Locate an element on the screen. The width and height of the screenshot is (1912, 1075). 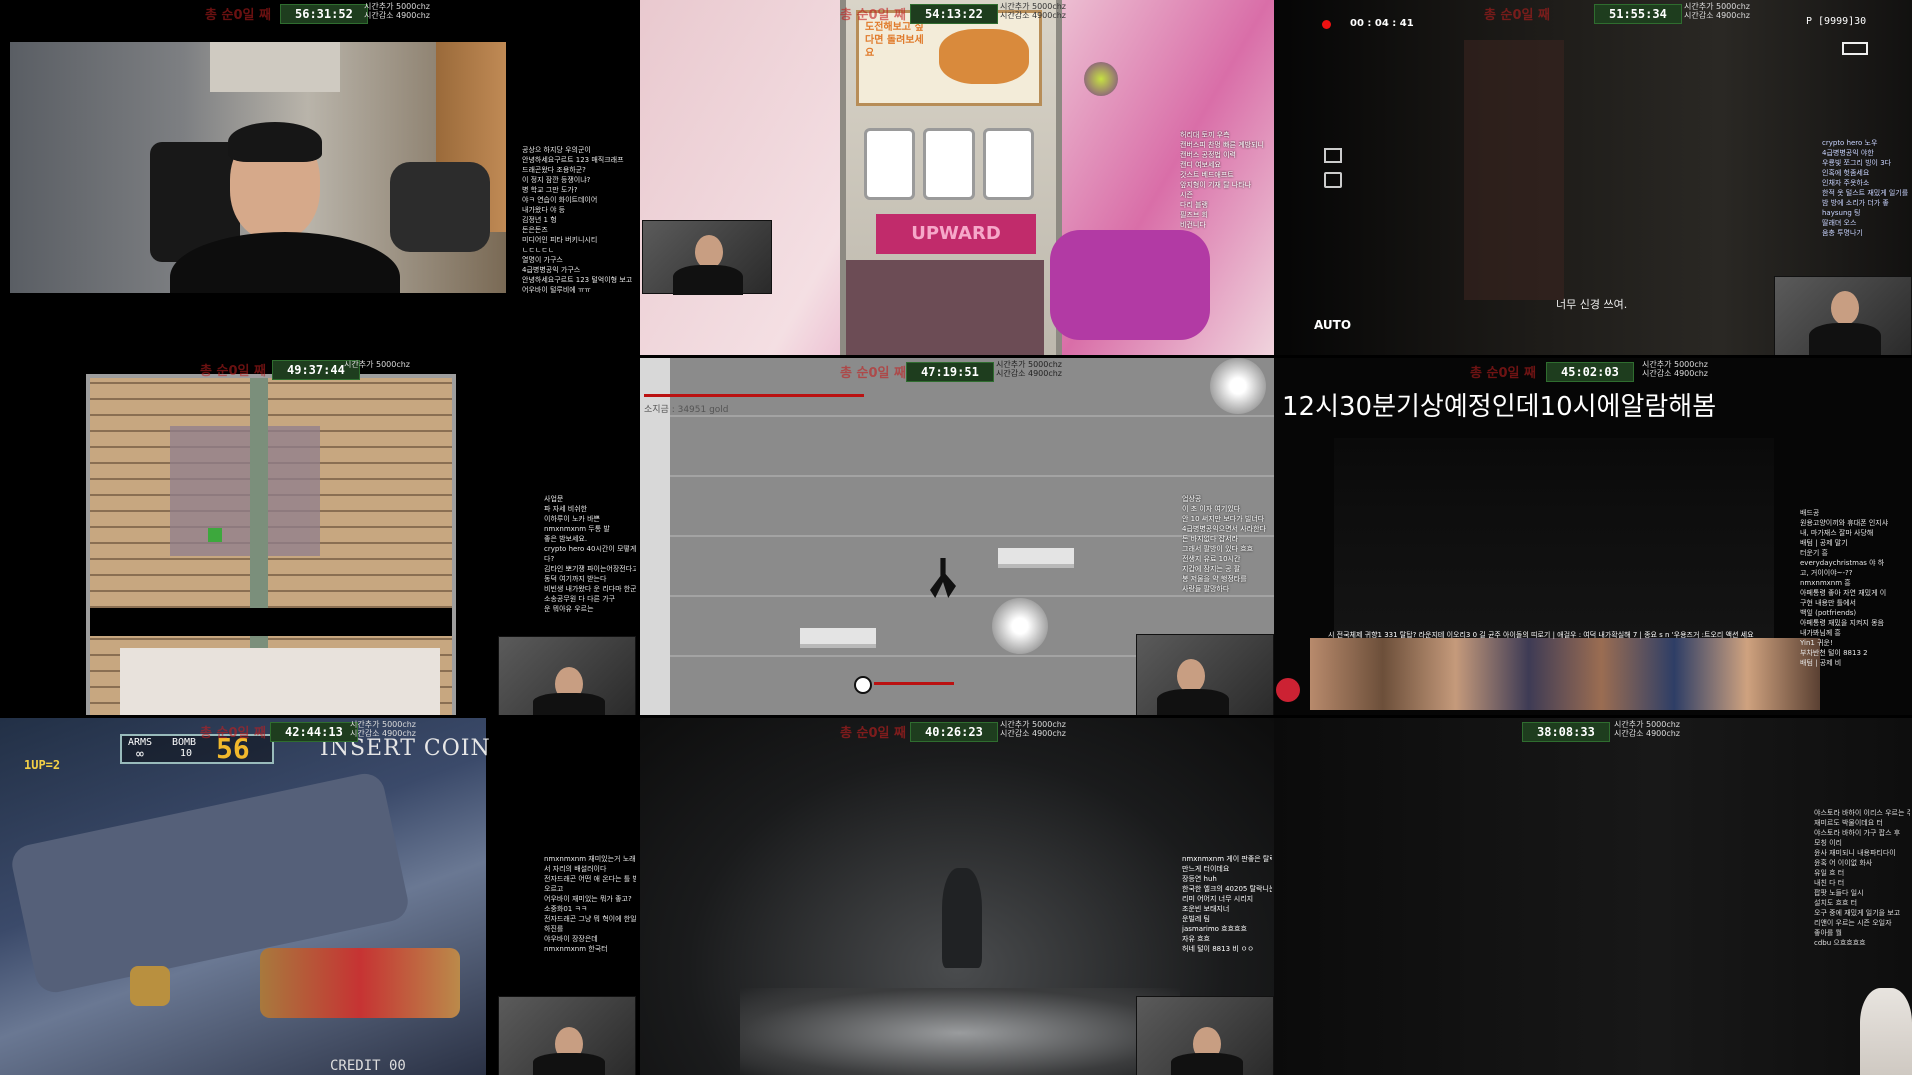
game-map is located at coordinates (271, 544).